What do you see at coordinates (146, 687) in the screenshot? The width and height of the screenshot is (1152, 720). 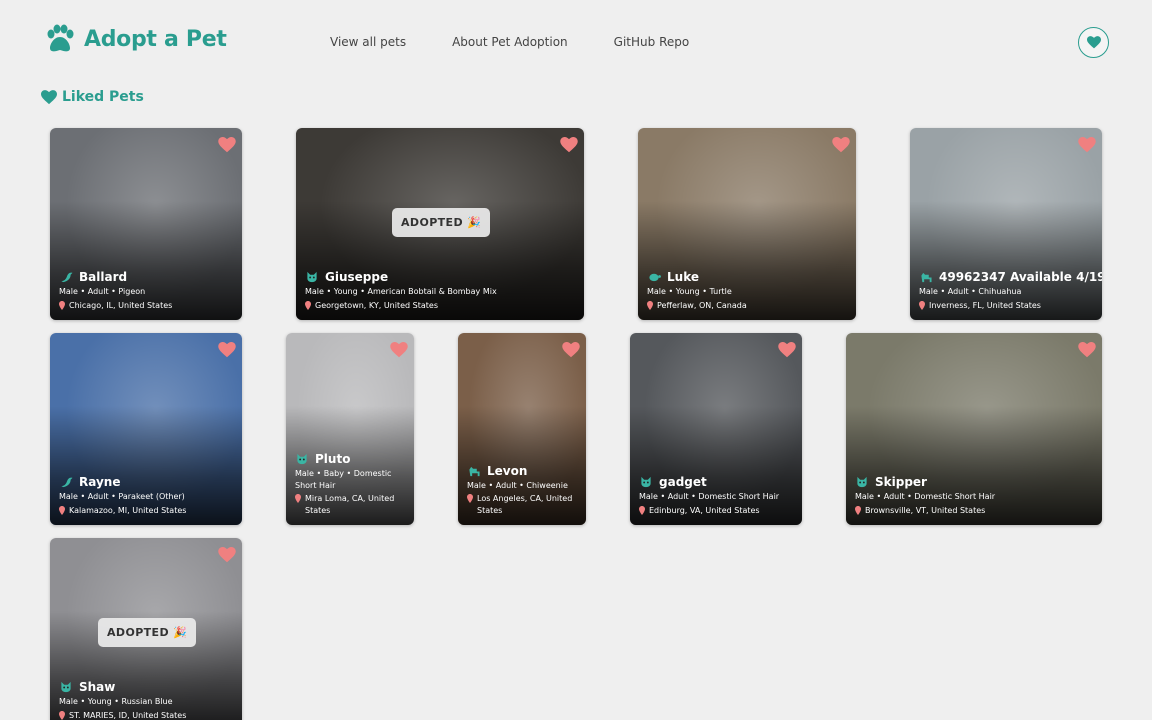 I see `pet-name-row: Shaw` at bounding box center [146, 687].